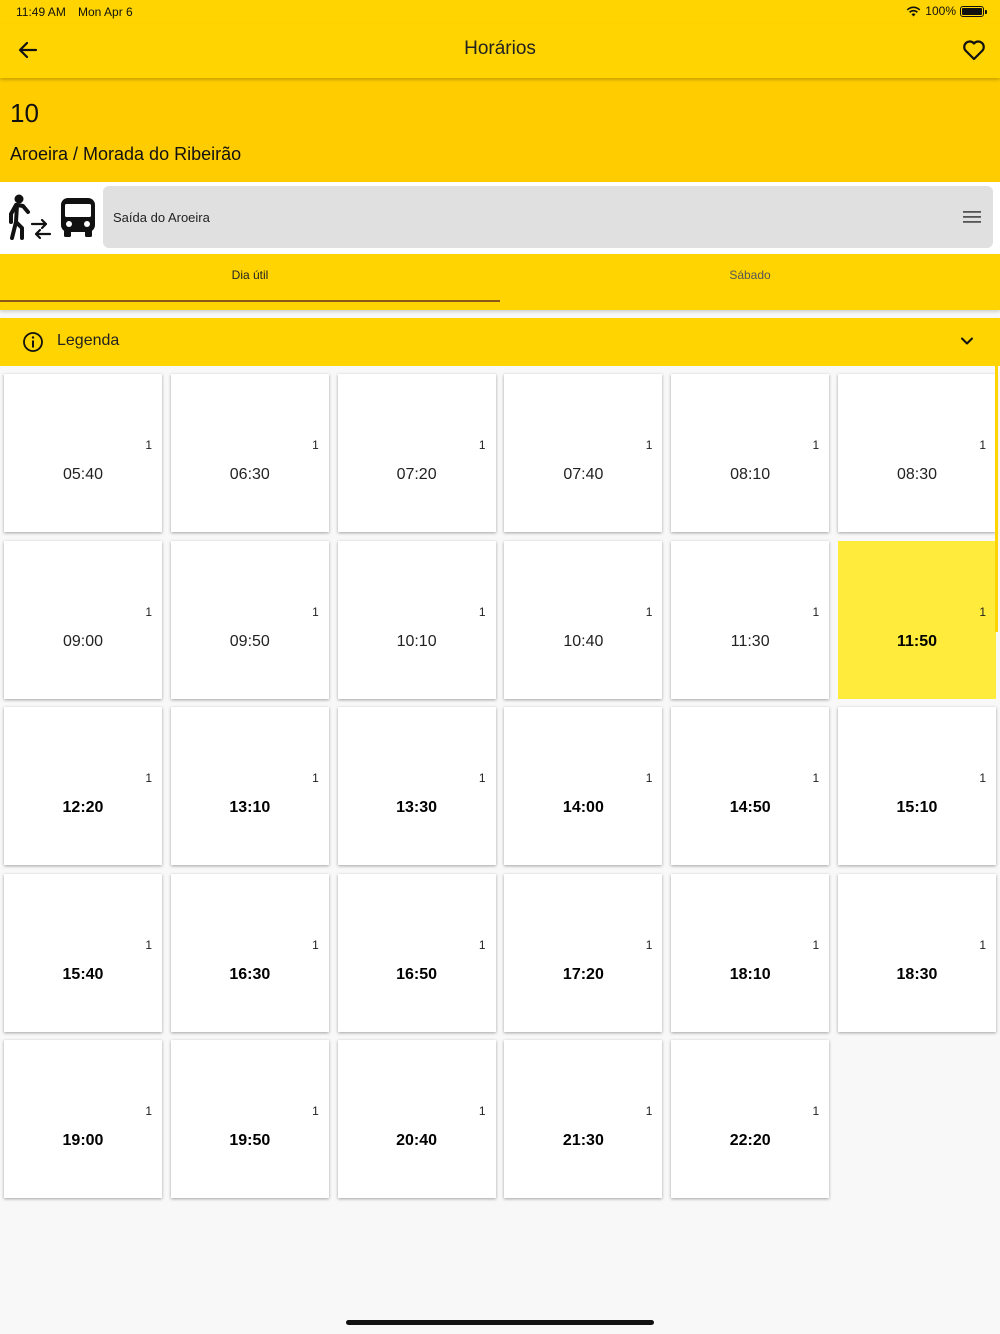 The width and height of the screenshot is (1000, 1334). Describe the element at coordinates (750, 1141) in the screenshot. I see `departure-time: 22:20` at that location.